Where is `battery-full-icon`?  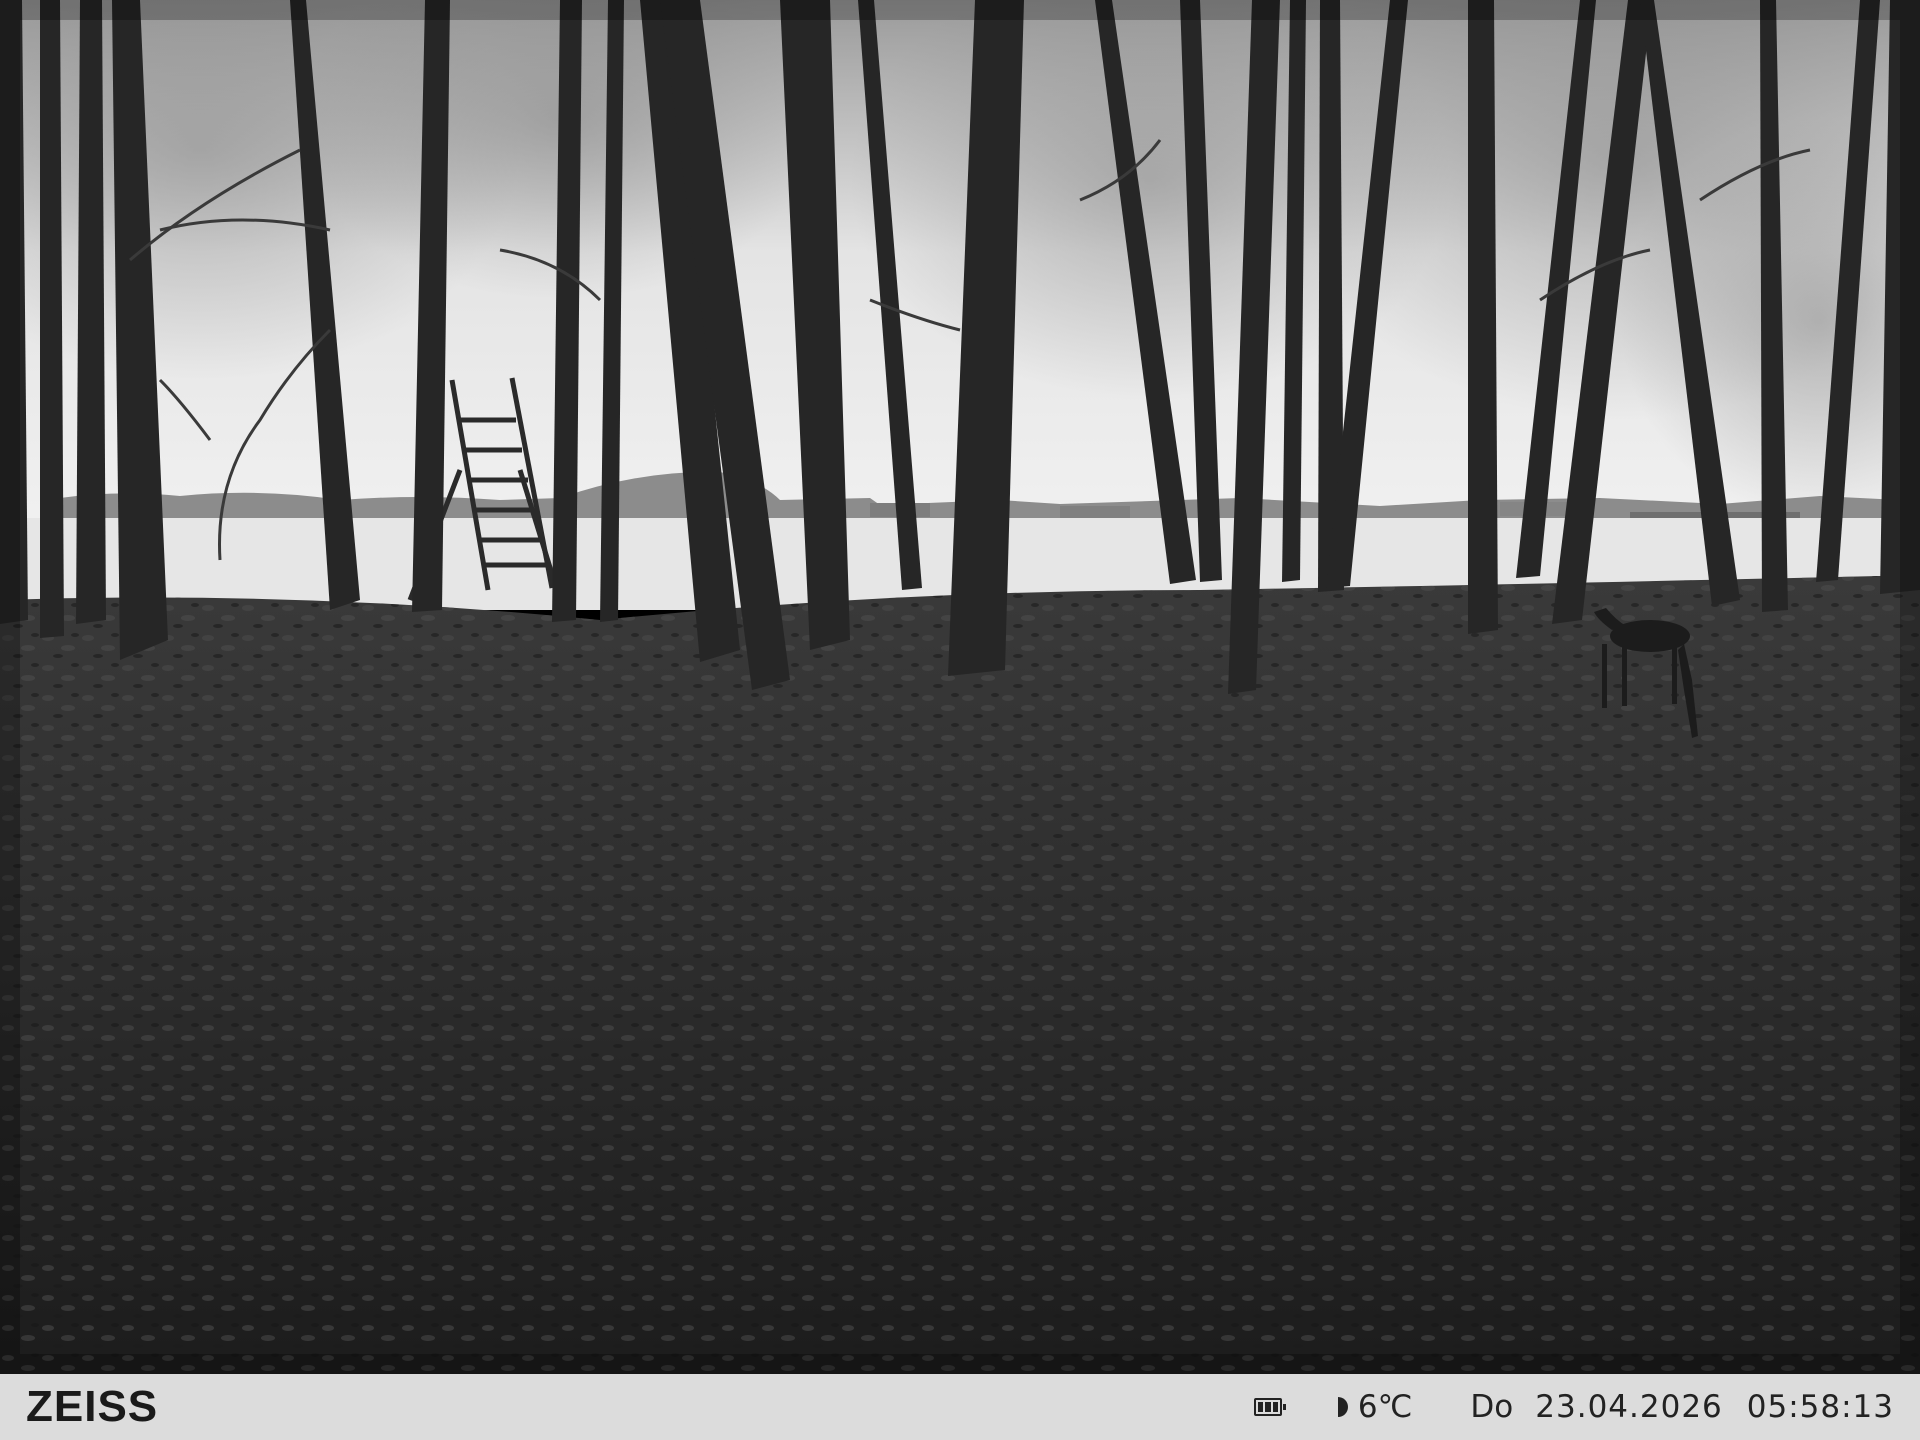
battery-full-icon is located at coordinates (1269, 1407).